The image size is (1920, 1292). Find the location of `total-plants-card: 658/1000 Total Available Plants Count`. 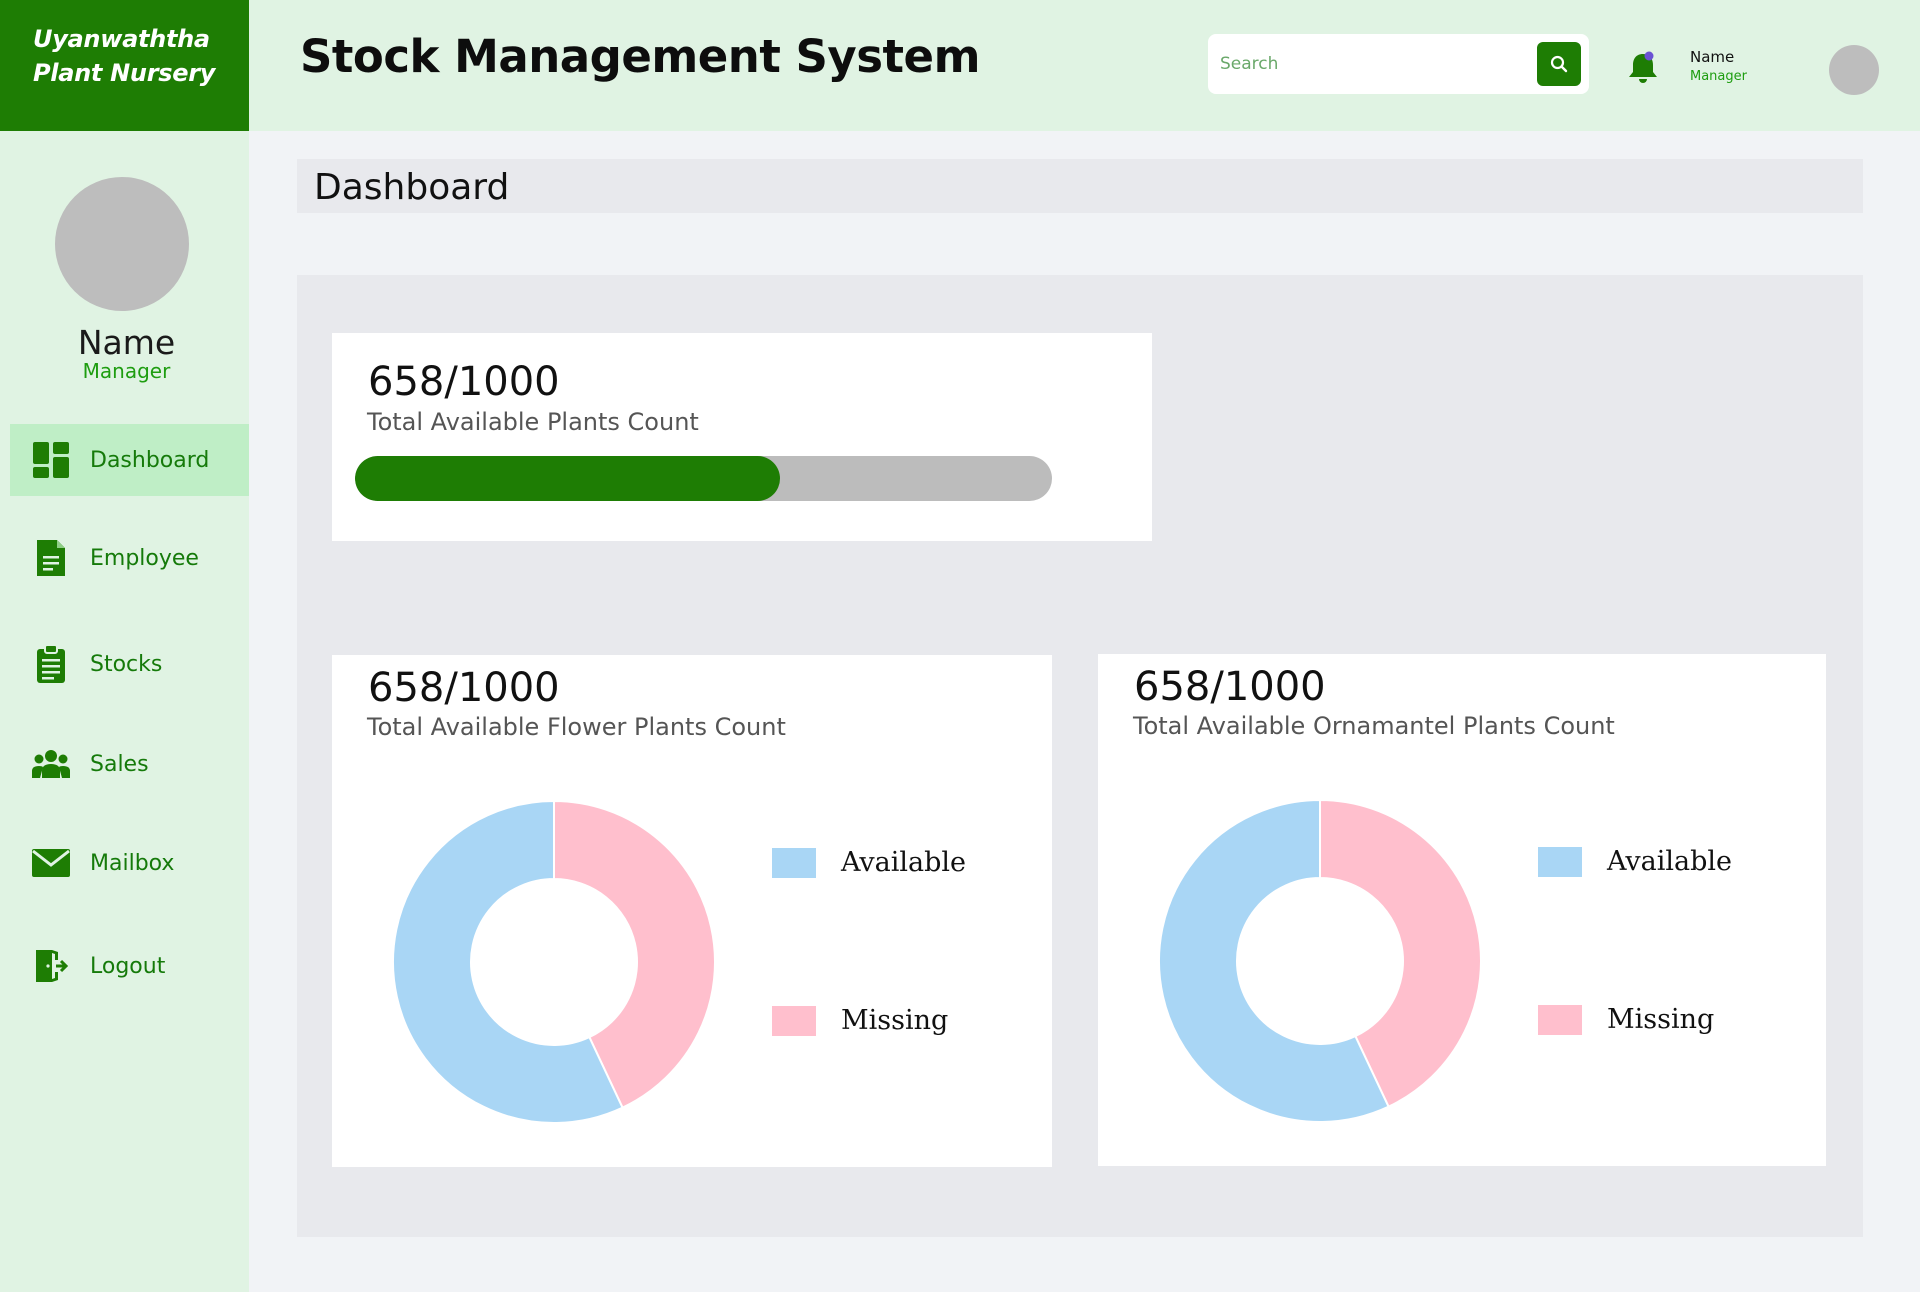

total-plants-card: 658/1000 Total Available Plants Count is located at coordinates (742, 437).